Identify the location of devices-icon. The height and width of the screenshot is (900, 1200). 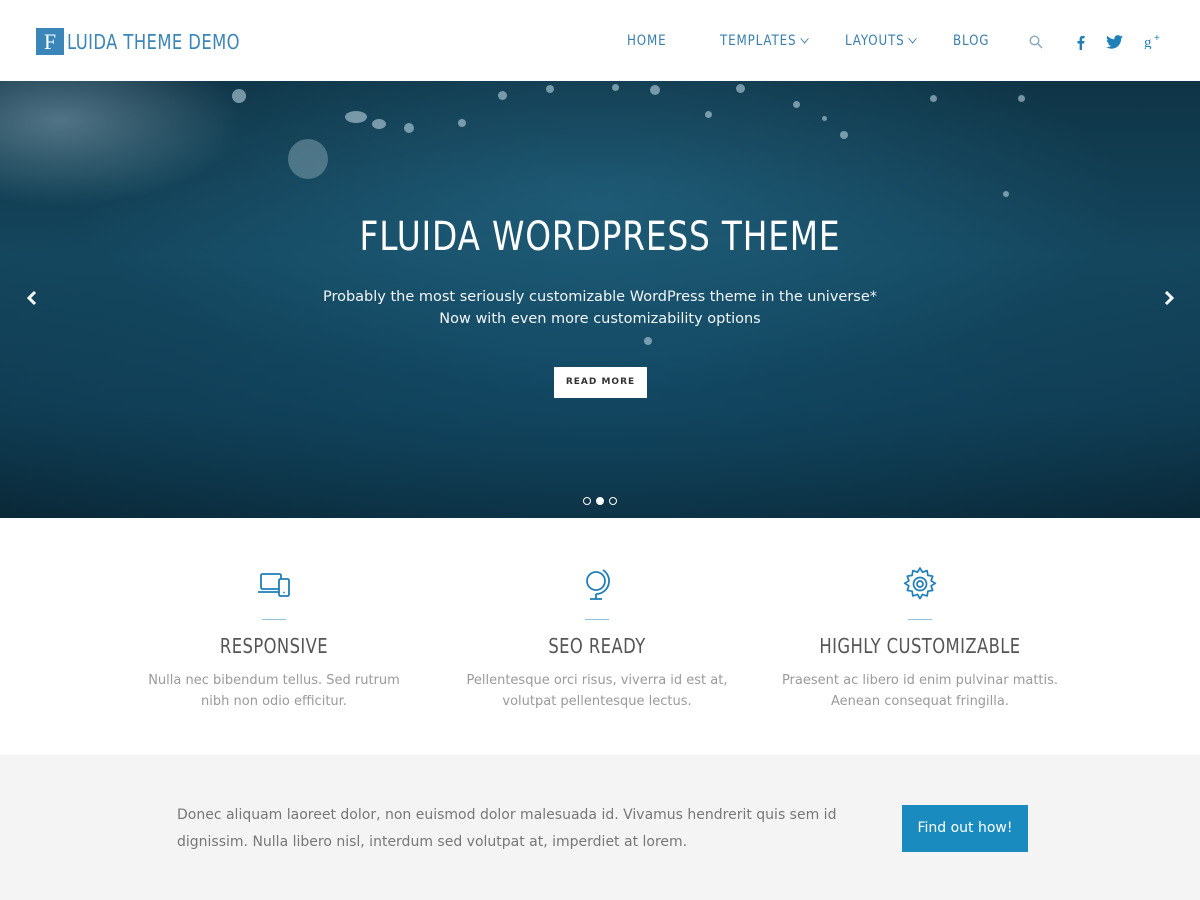
(274, 584).